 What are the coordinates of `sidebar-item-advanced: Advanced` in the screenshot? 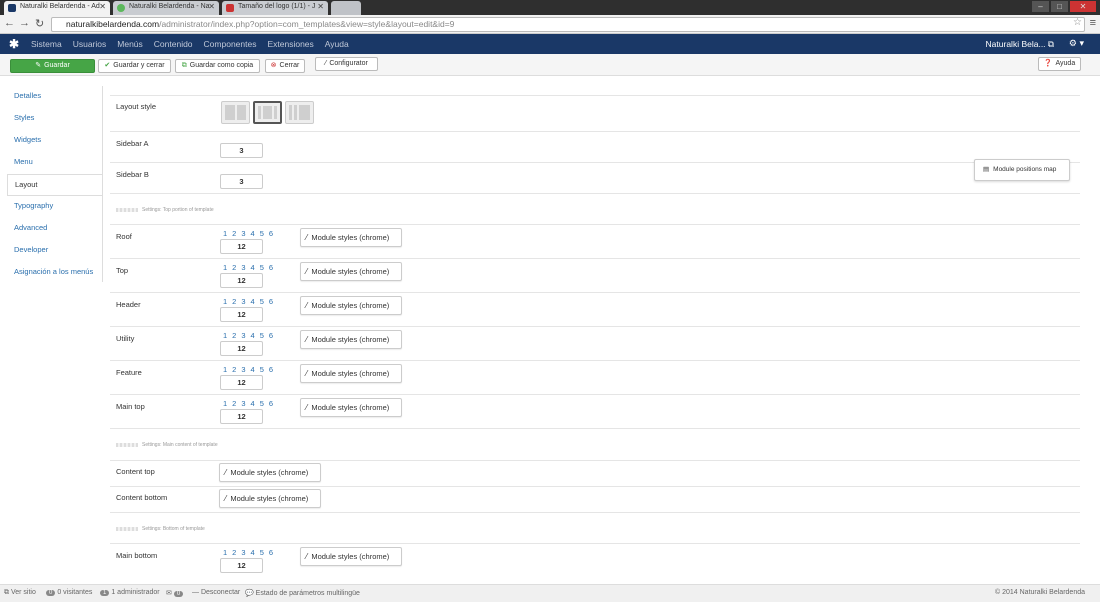 It's located at (51, 229).